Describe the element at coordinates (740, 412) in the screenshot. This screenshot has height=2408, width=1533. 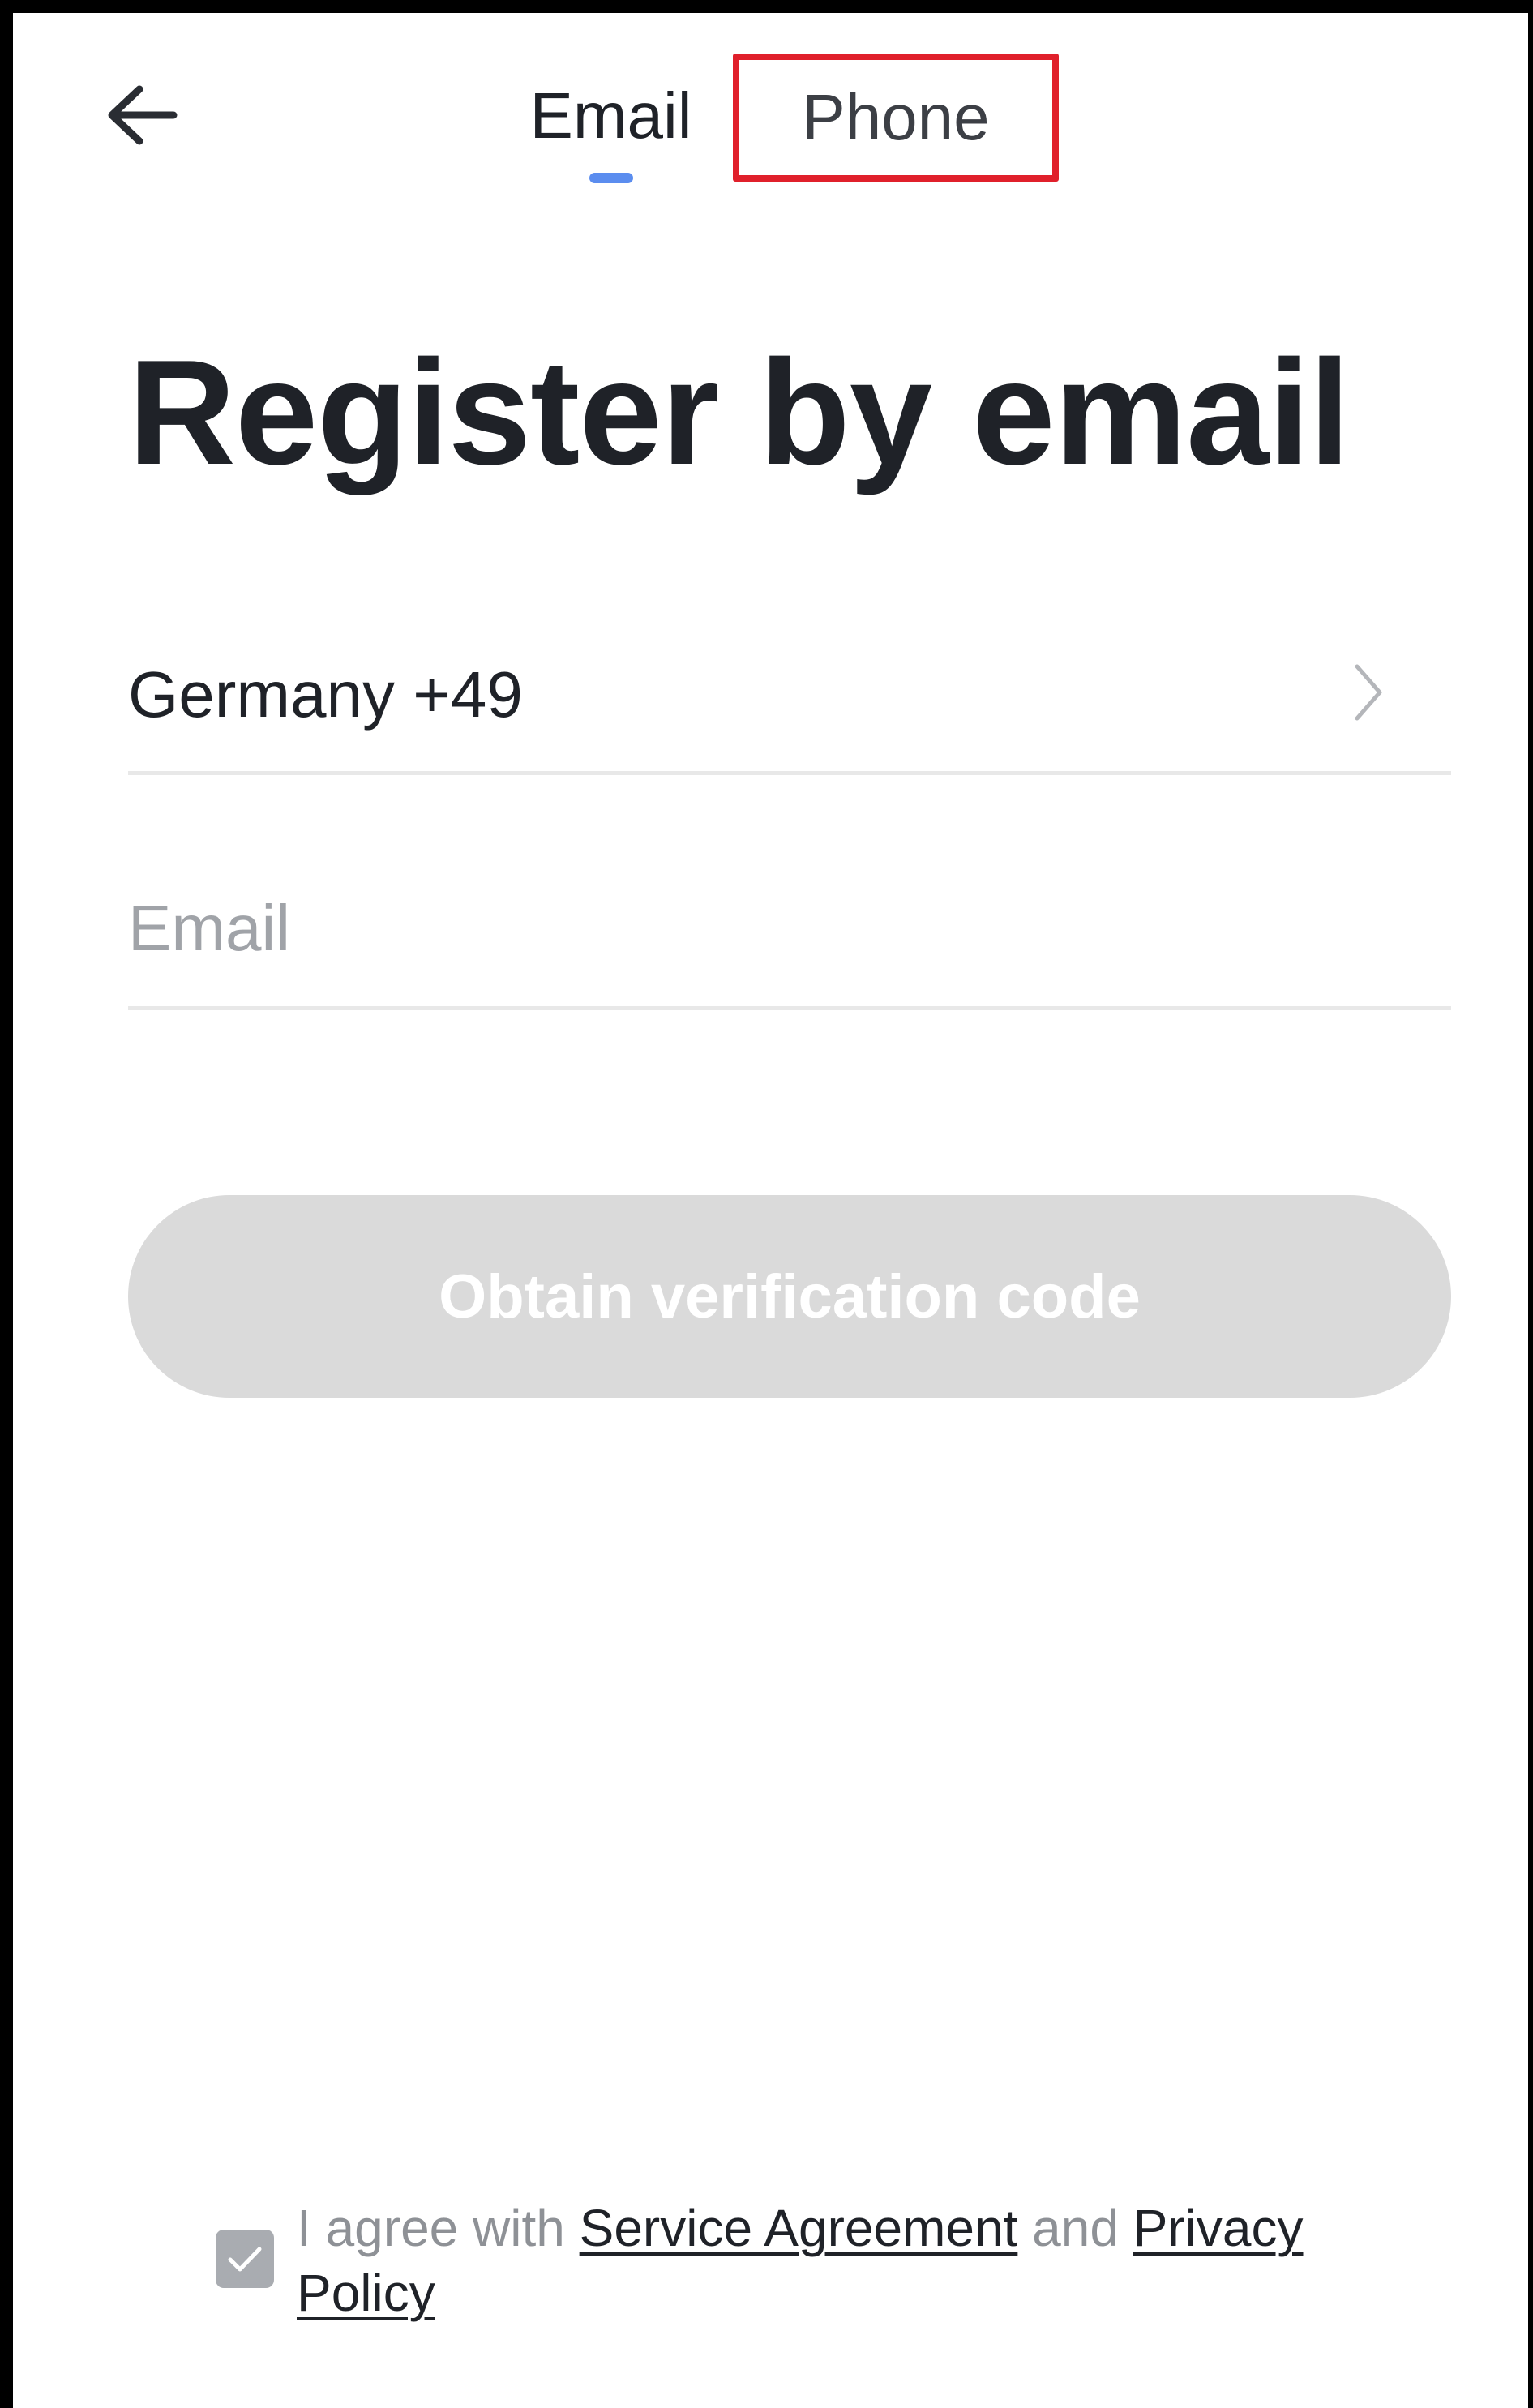
I see `page-title: Register by email` at that location.